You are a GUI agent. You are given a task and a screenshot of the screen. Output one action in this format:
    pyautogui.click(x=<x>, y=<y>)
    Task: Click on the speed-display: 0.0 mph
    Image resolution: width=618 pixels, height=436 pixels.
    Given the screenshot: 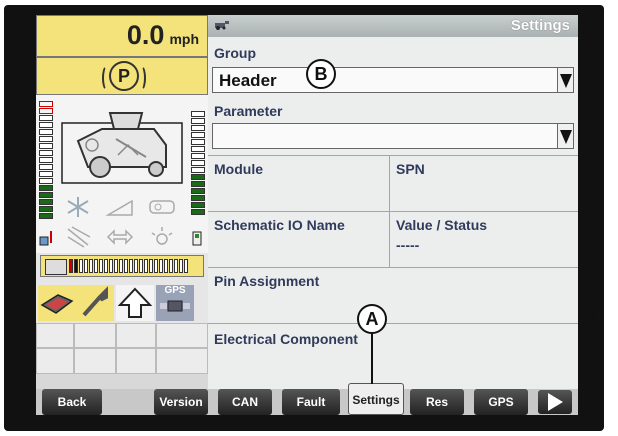 What is the action you would take?
    pyautogui.click(x=122, y=36)
    